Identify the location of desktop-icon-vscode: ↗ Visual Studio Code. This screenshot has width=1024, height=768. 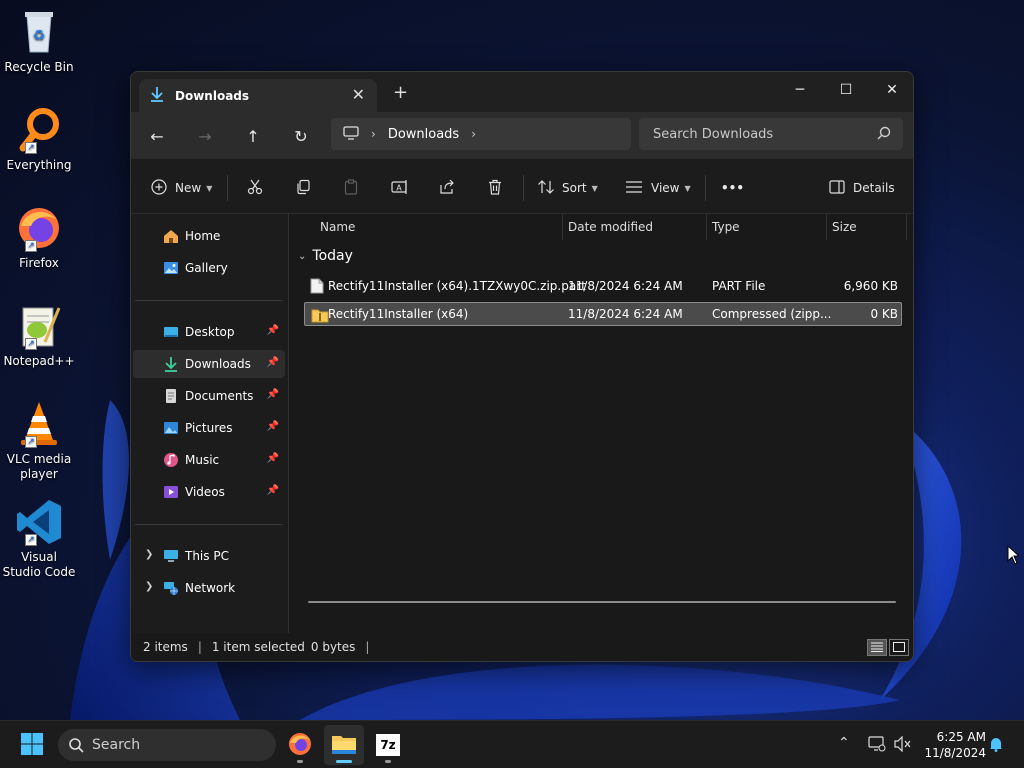
(39, 539).